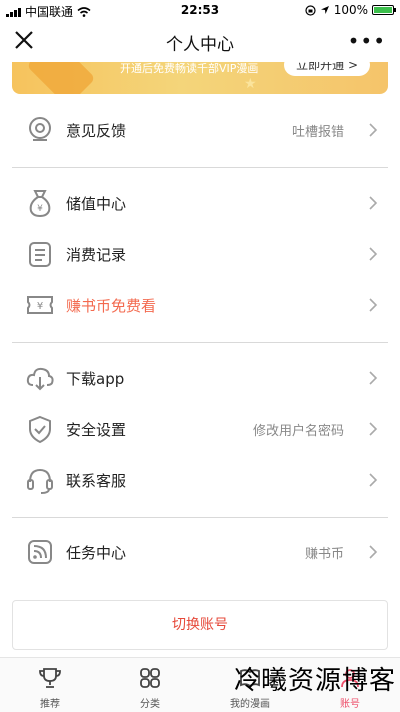  I want to click on menu-label: 联系客服, so click(96, 480).